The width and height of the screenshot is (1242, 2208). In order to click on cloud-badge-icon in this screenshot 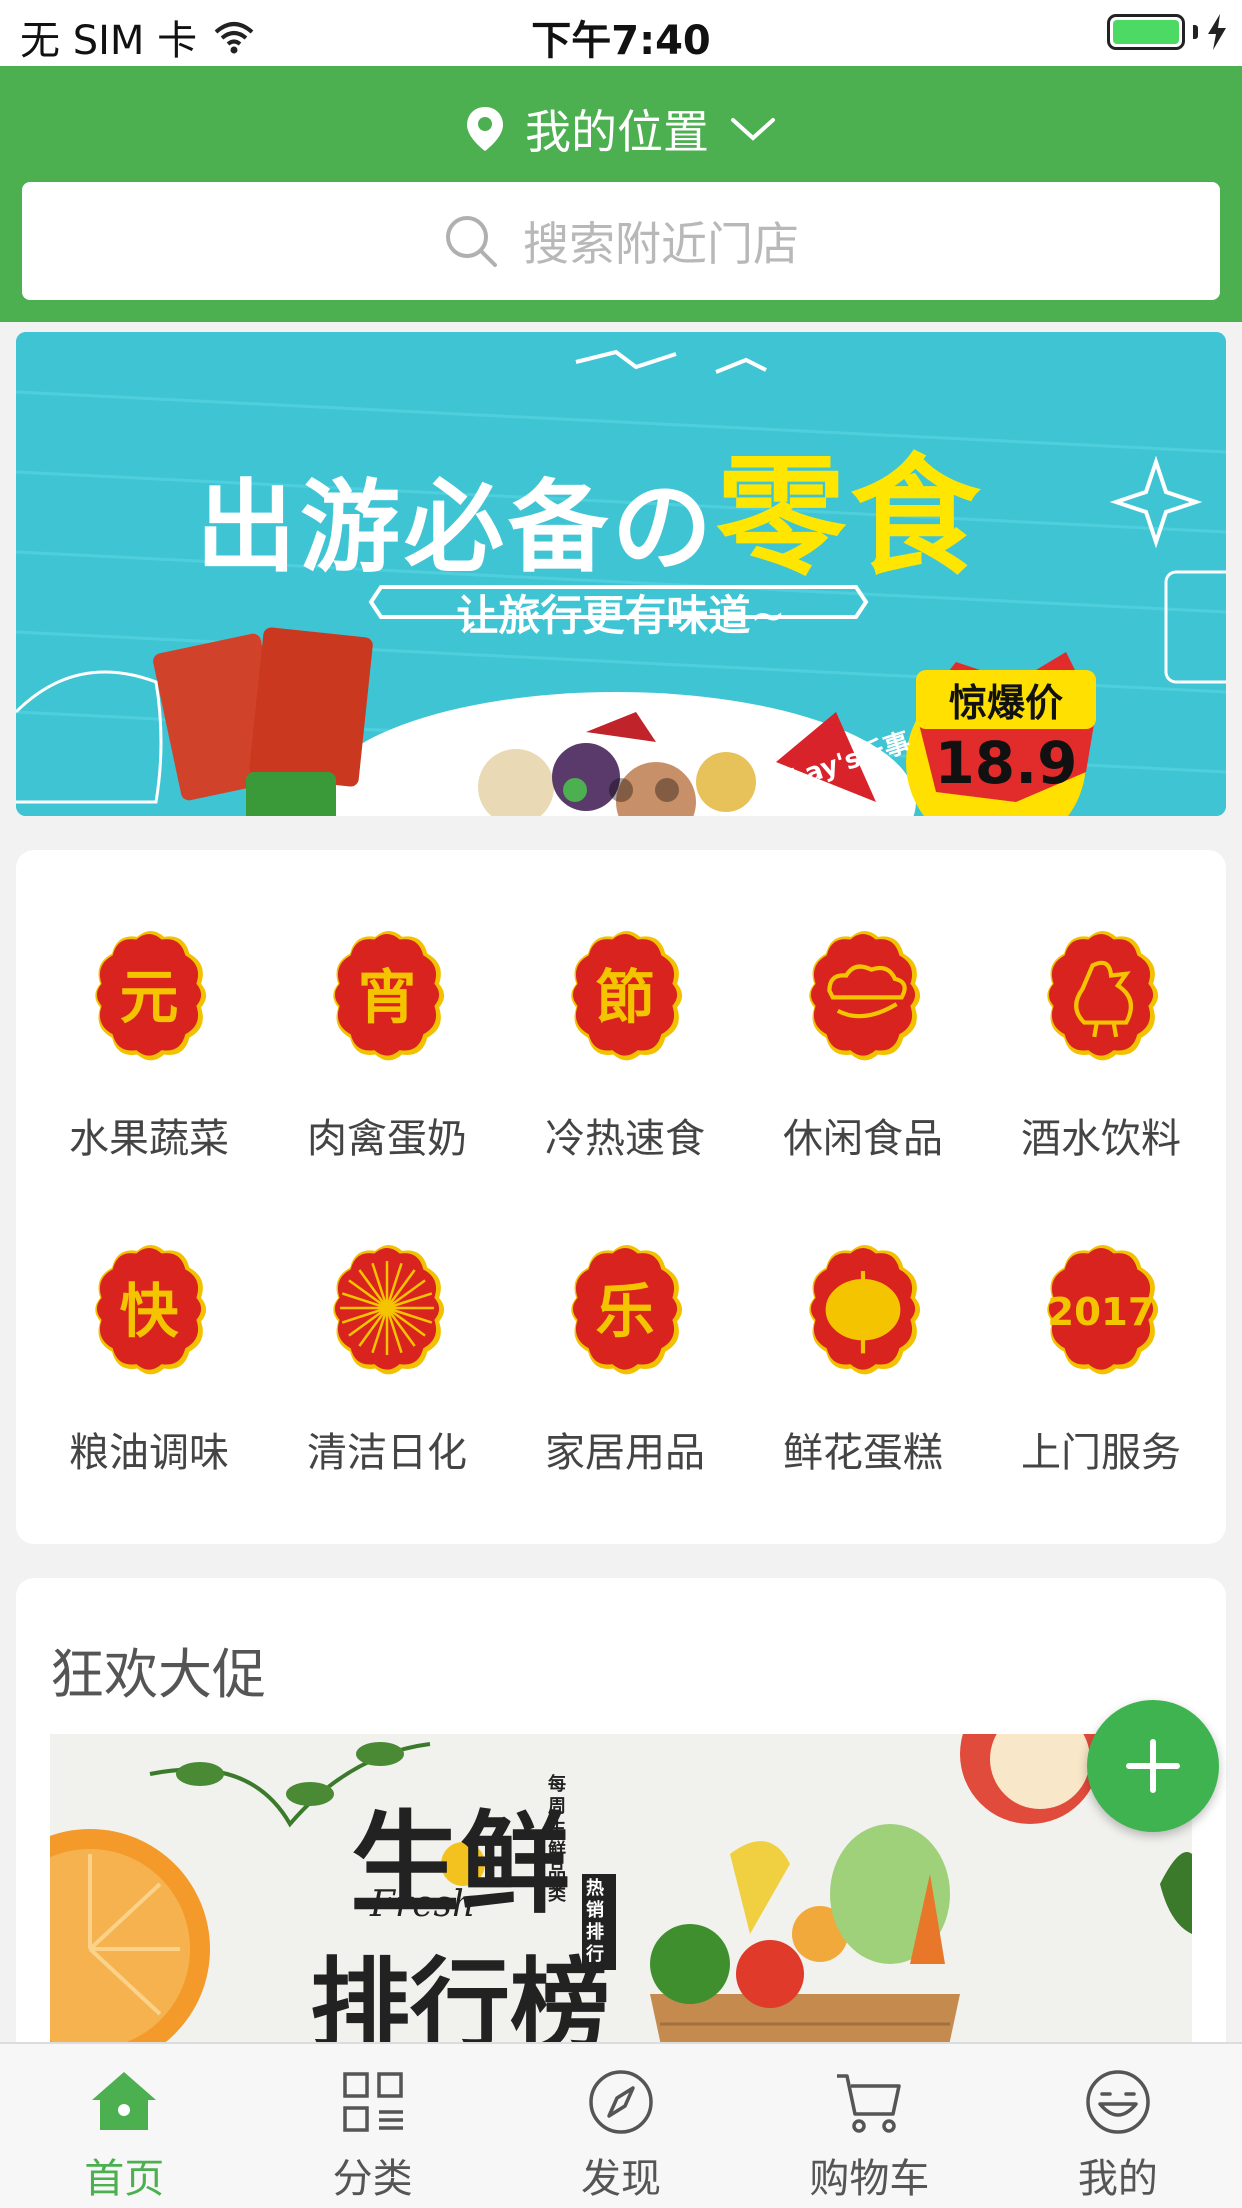, I will do `click(865, 996)`.